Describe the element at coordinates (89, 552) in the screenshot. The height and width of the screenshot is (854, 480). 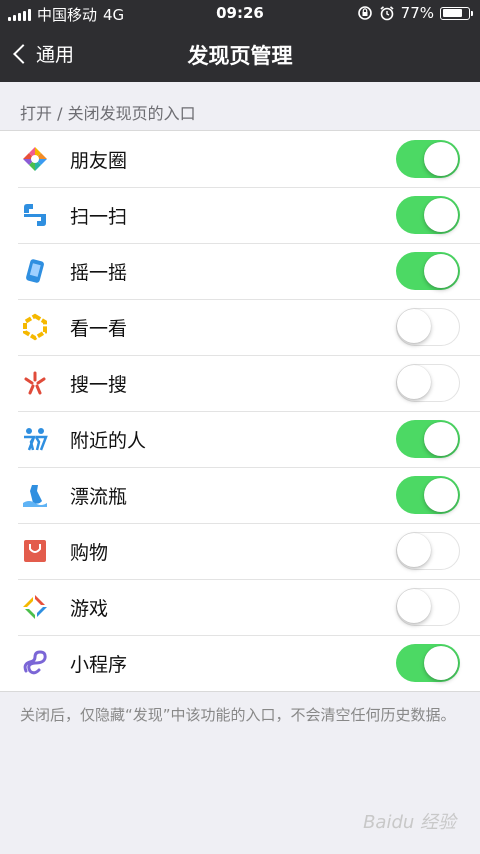
I see `list-item-label: 购物` at that location.